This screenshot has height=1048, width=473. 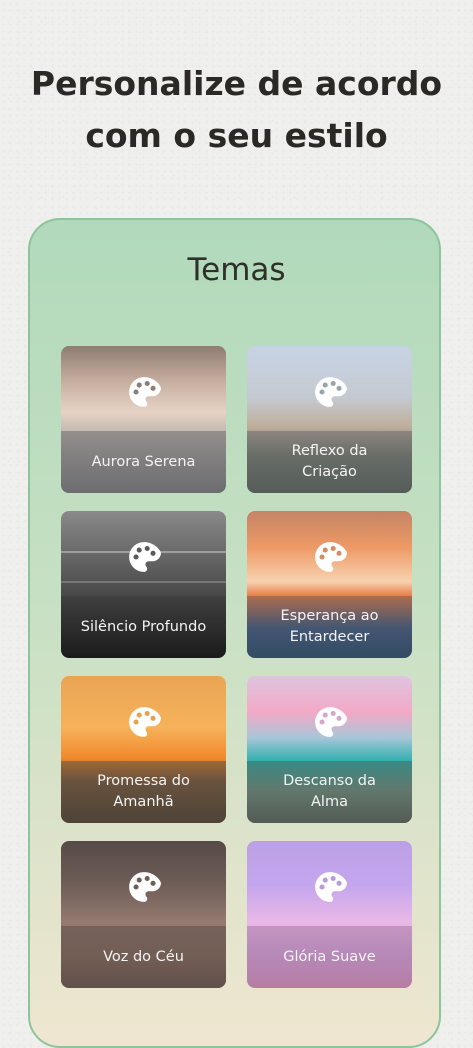 I want to click on theme-label-box: Voz do Céu, so click(x=143, y=957).